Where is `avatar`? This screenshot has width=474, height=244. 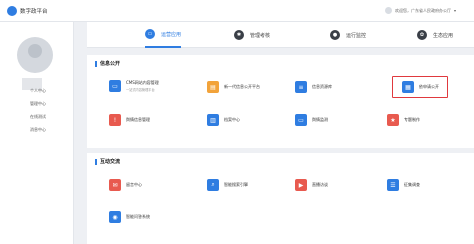
avatar is located at coordinates (35, 55).